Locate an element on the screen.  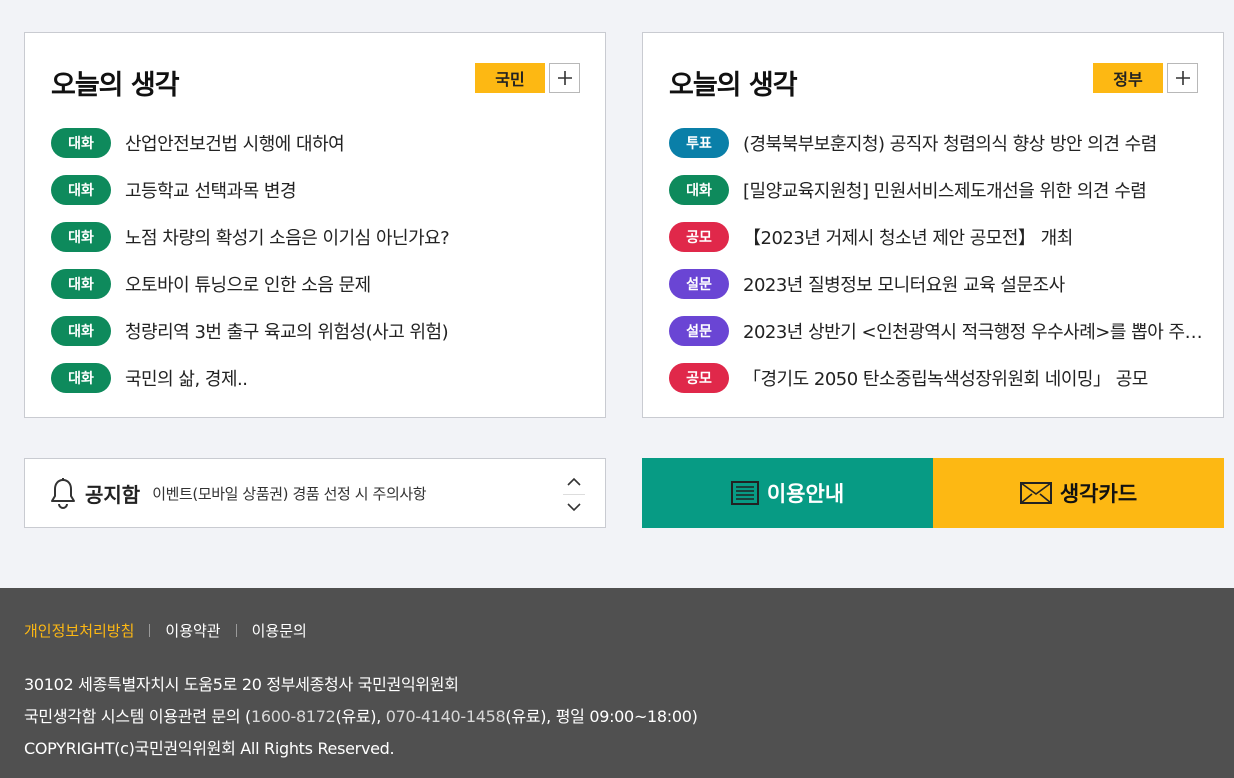
chevron-up-icon is located at coordinates (574, 481).